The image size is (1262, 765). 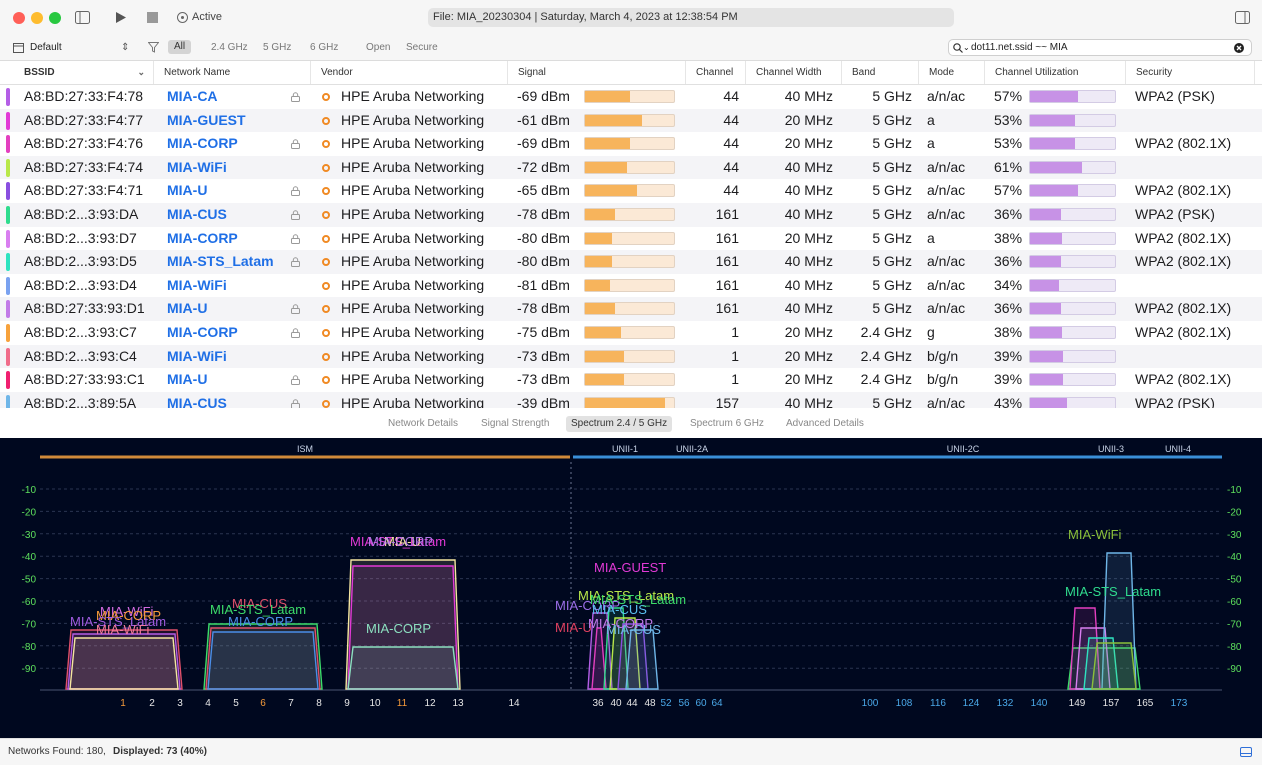 What do you see at coordinates (886, 379) in the screenshot?
I see `band-cell: 2.4 GHz` at bounding box center [886, 379].